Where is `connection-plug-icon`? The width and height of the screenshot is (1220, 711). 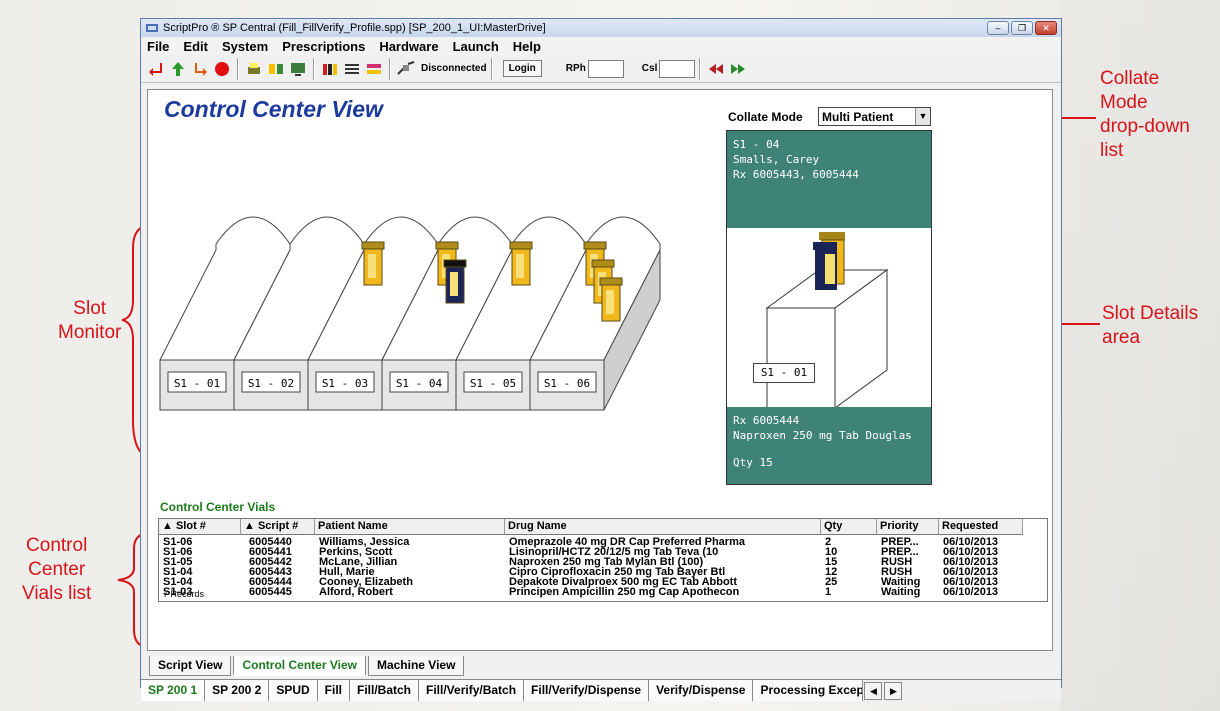
connection-plug-icon is located at coordinates (406, 69).